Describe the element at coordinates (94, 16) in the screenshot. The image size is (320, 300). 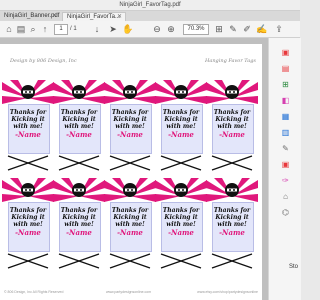
I see `tab-favortag-pdf: NinjaGirl_FavorTa... ✕` at that location.